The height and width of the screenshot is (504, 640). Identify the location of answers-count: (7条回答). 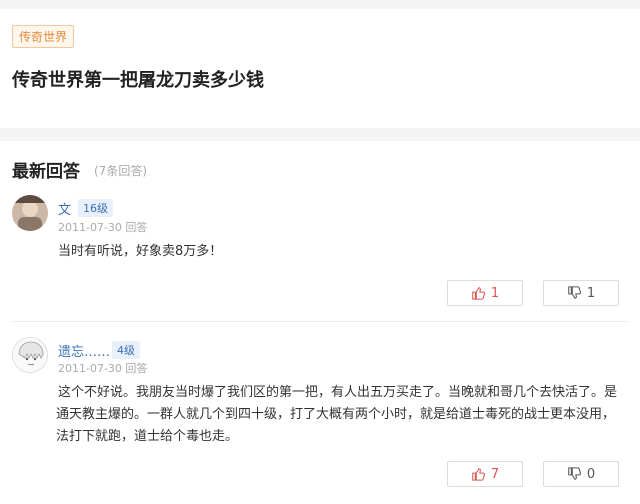
(120, 171).